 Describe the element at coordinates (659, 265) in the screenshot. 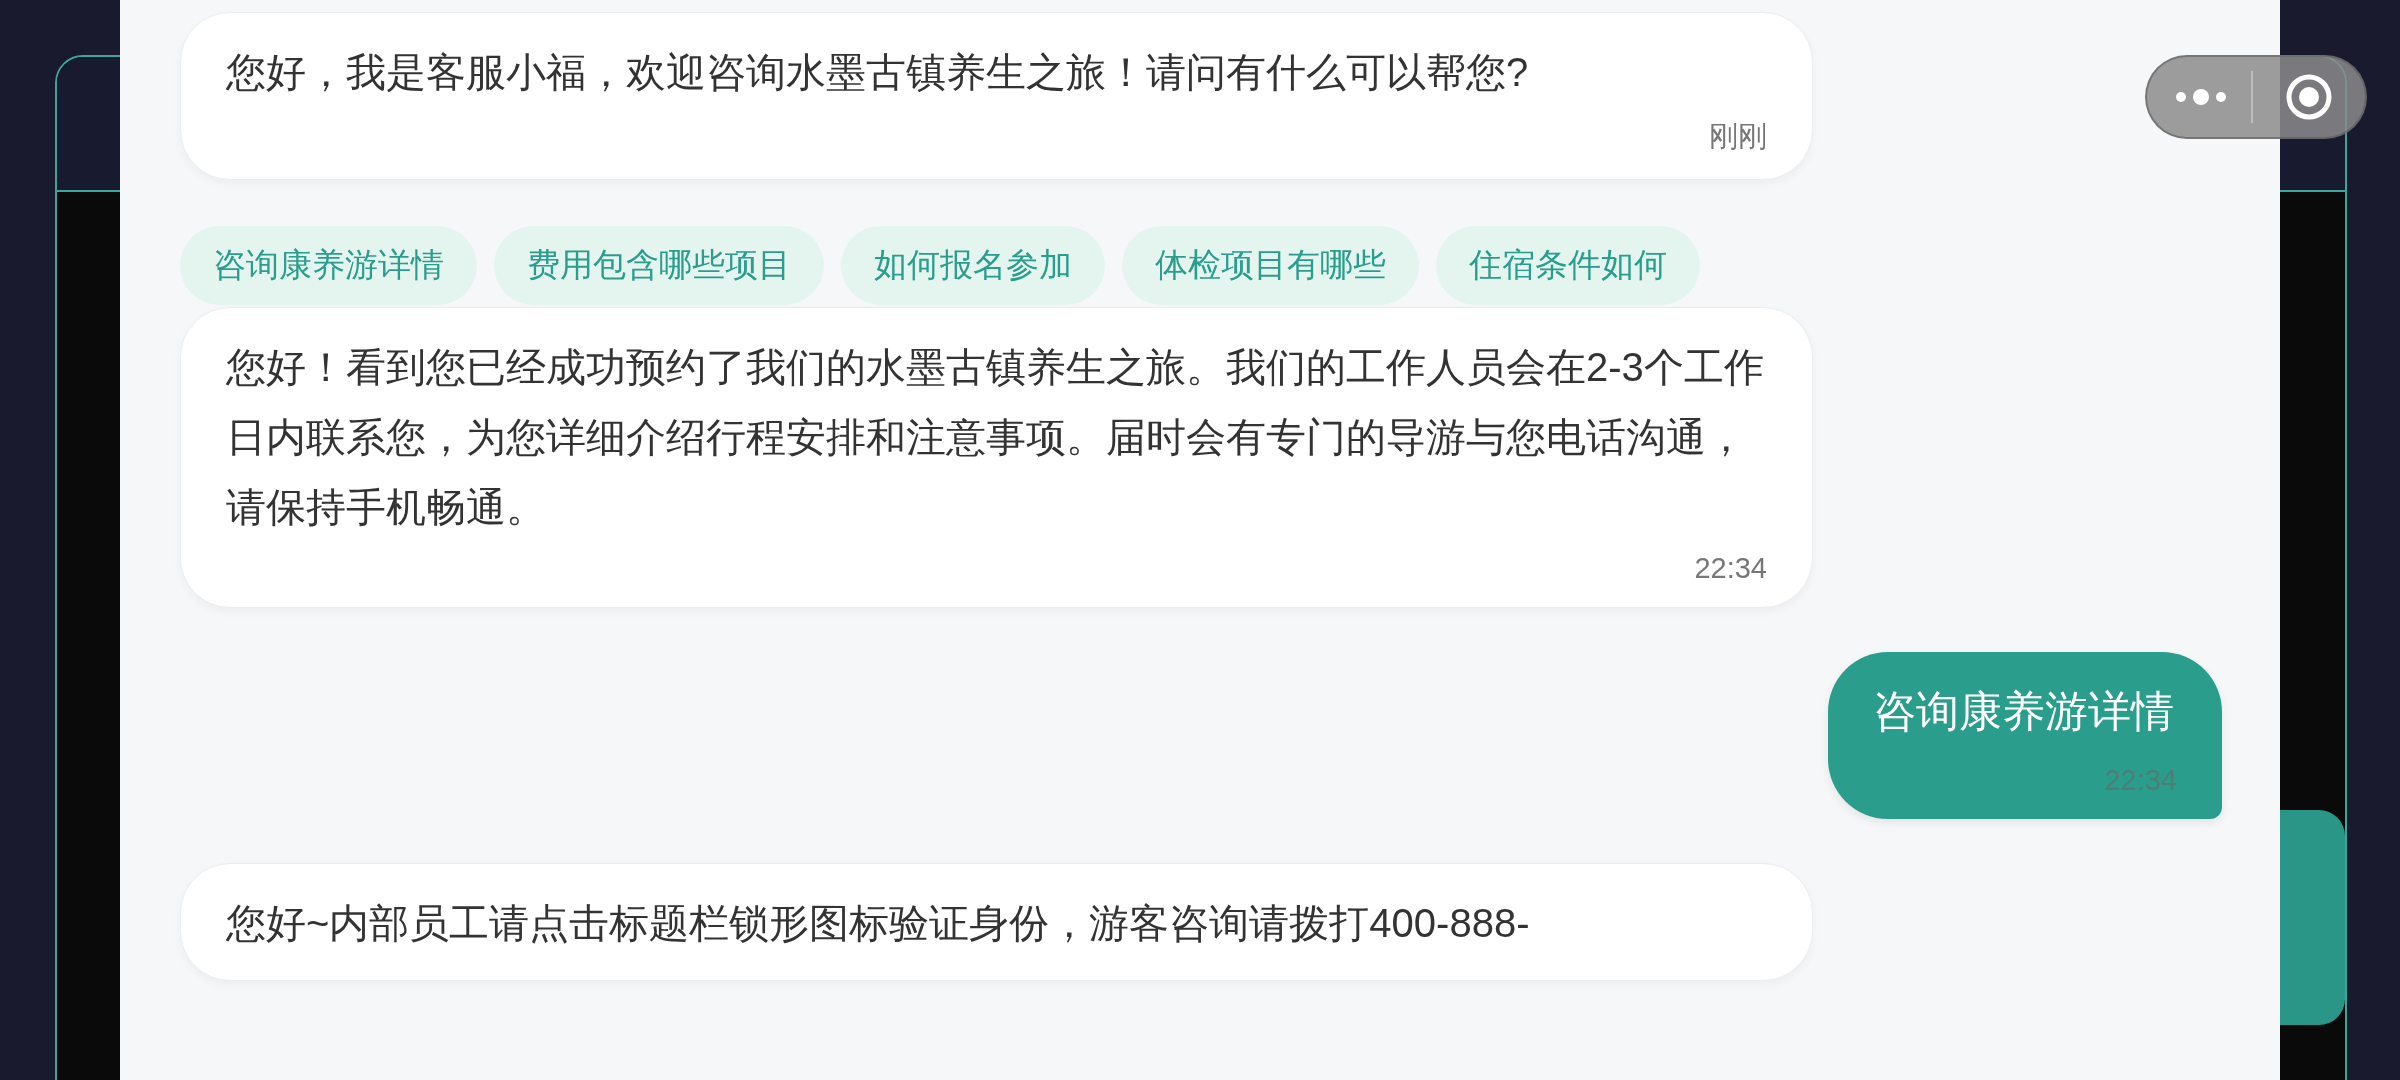

I see `suggestion-chip: 费用包含哪些项目` at that location.